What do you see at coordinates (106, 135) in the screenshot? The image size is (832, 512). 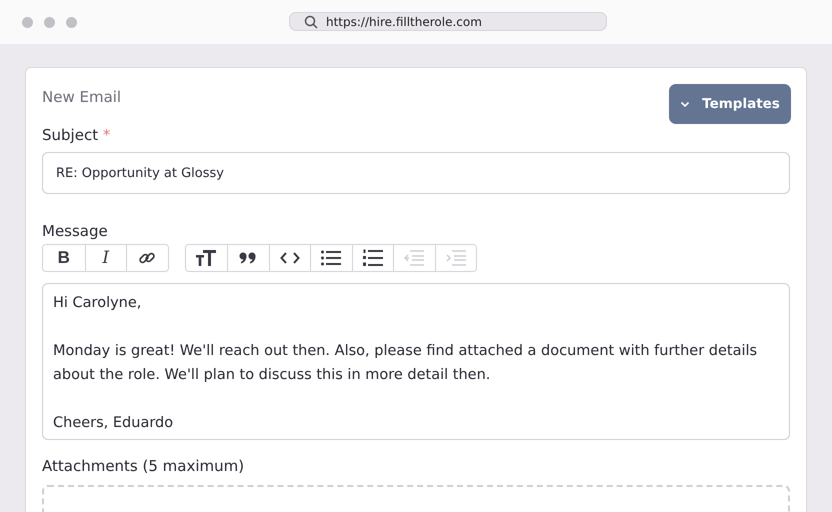 I see `required-mark: *` at bounding box center [106, 135].